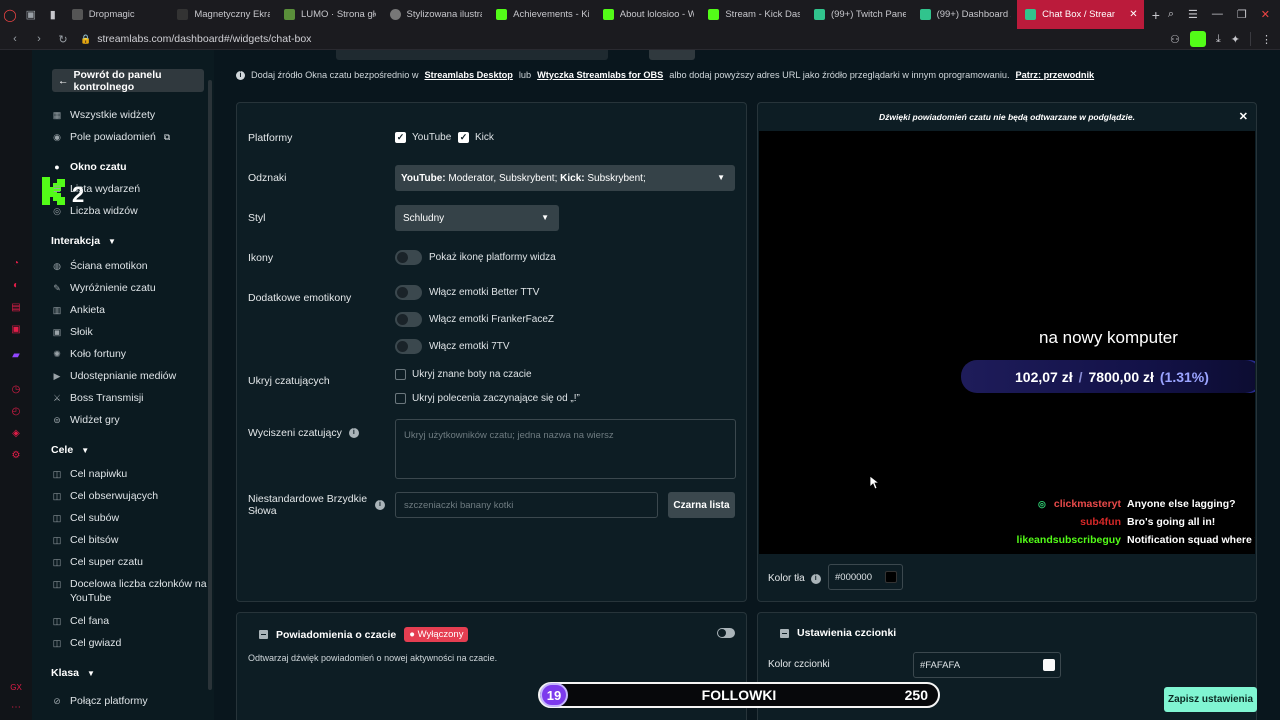  Describe the element at coordinates (15, 39) in the screenshot. I see `back-icon: ‹` at that location.